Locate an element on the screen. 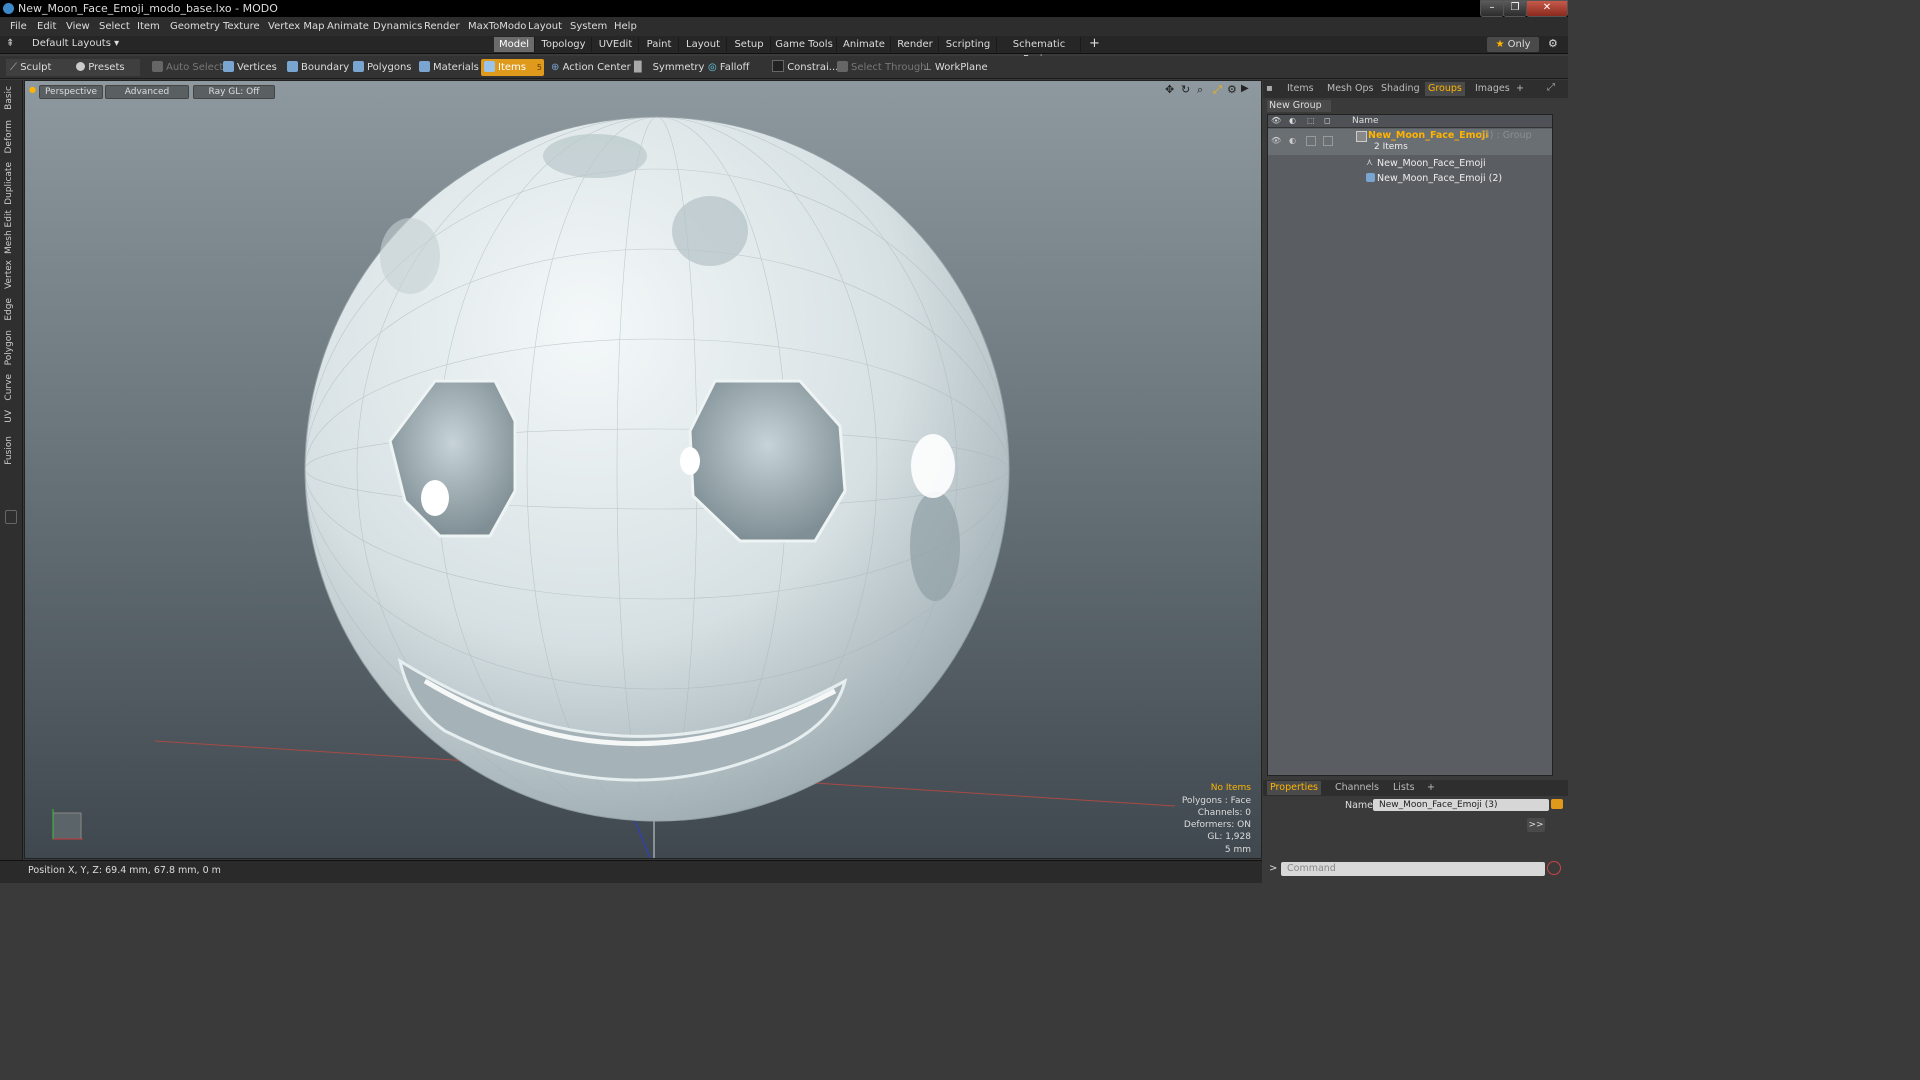  group-select-toggle is located at coordinates (1328, 141).